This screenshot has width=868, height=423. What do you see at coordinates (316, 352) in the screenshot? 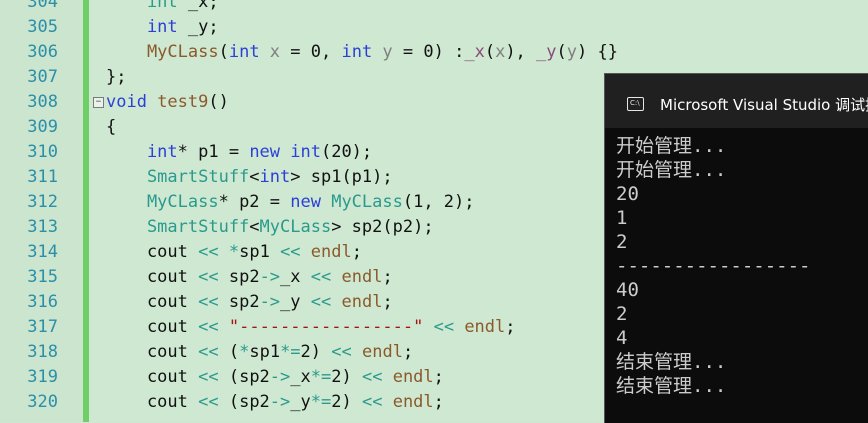
I see `code-token: 2)` at bounding box center [316, 352].